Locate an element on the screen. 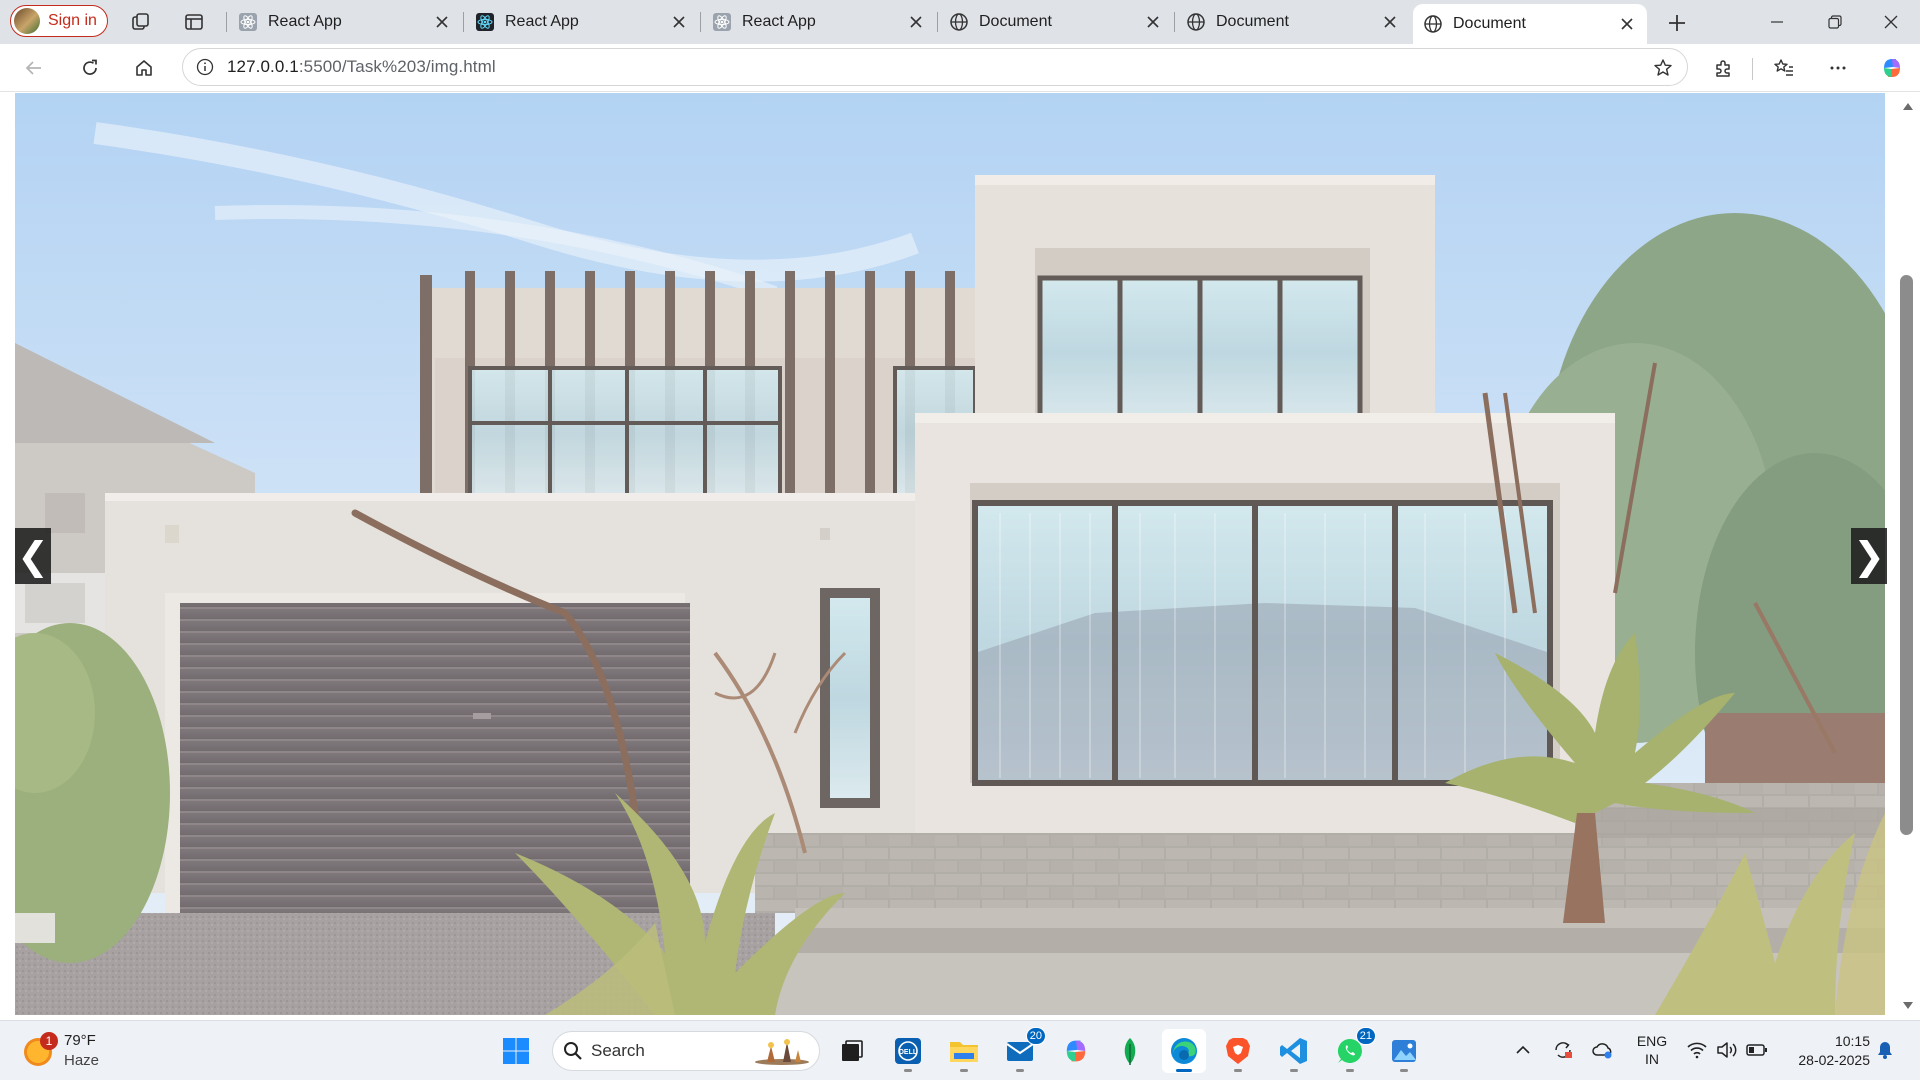  start-button is located at coordinates (516, 1051).